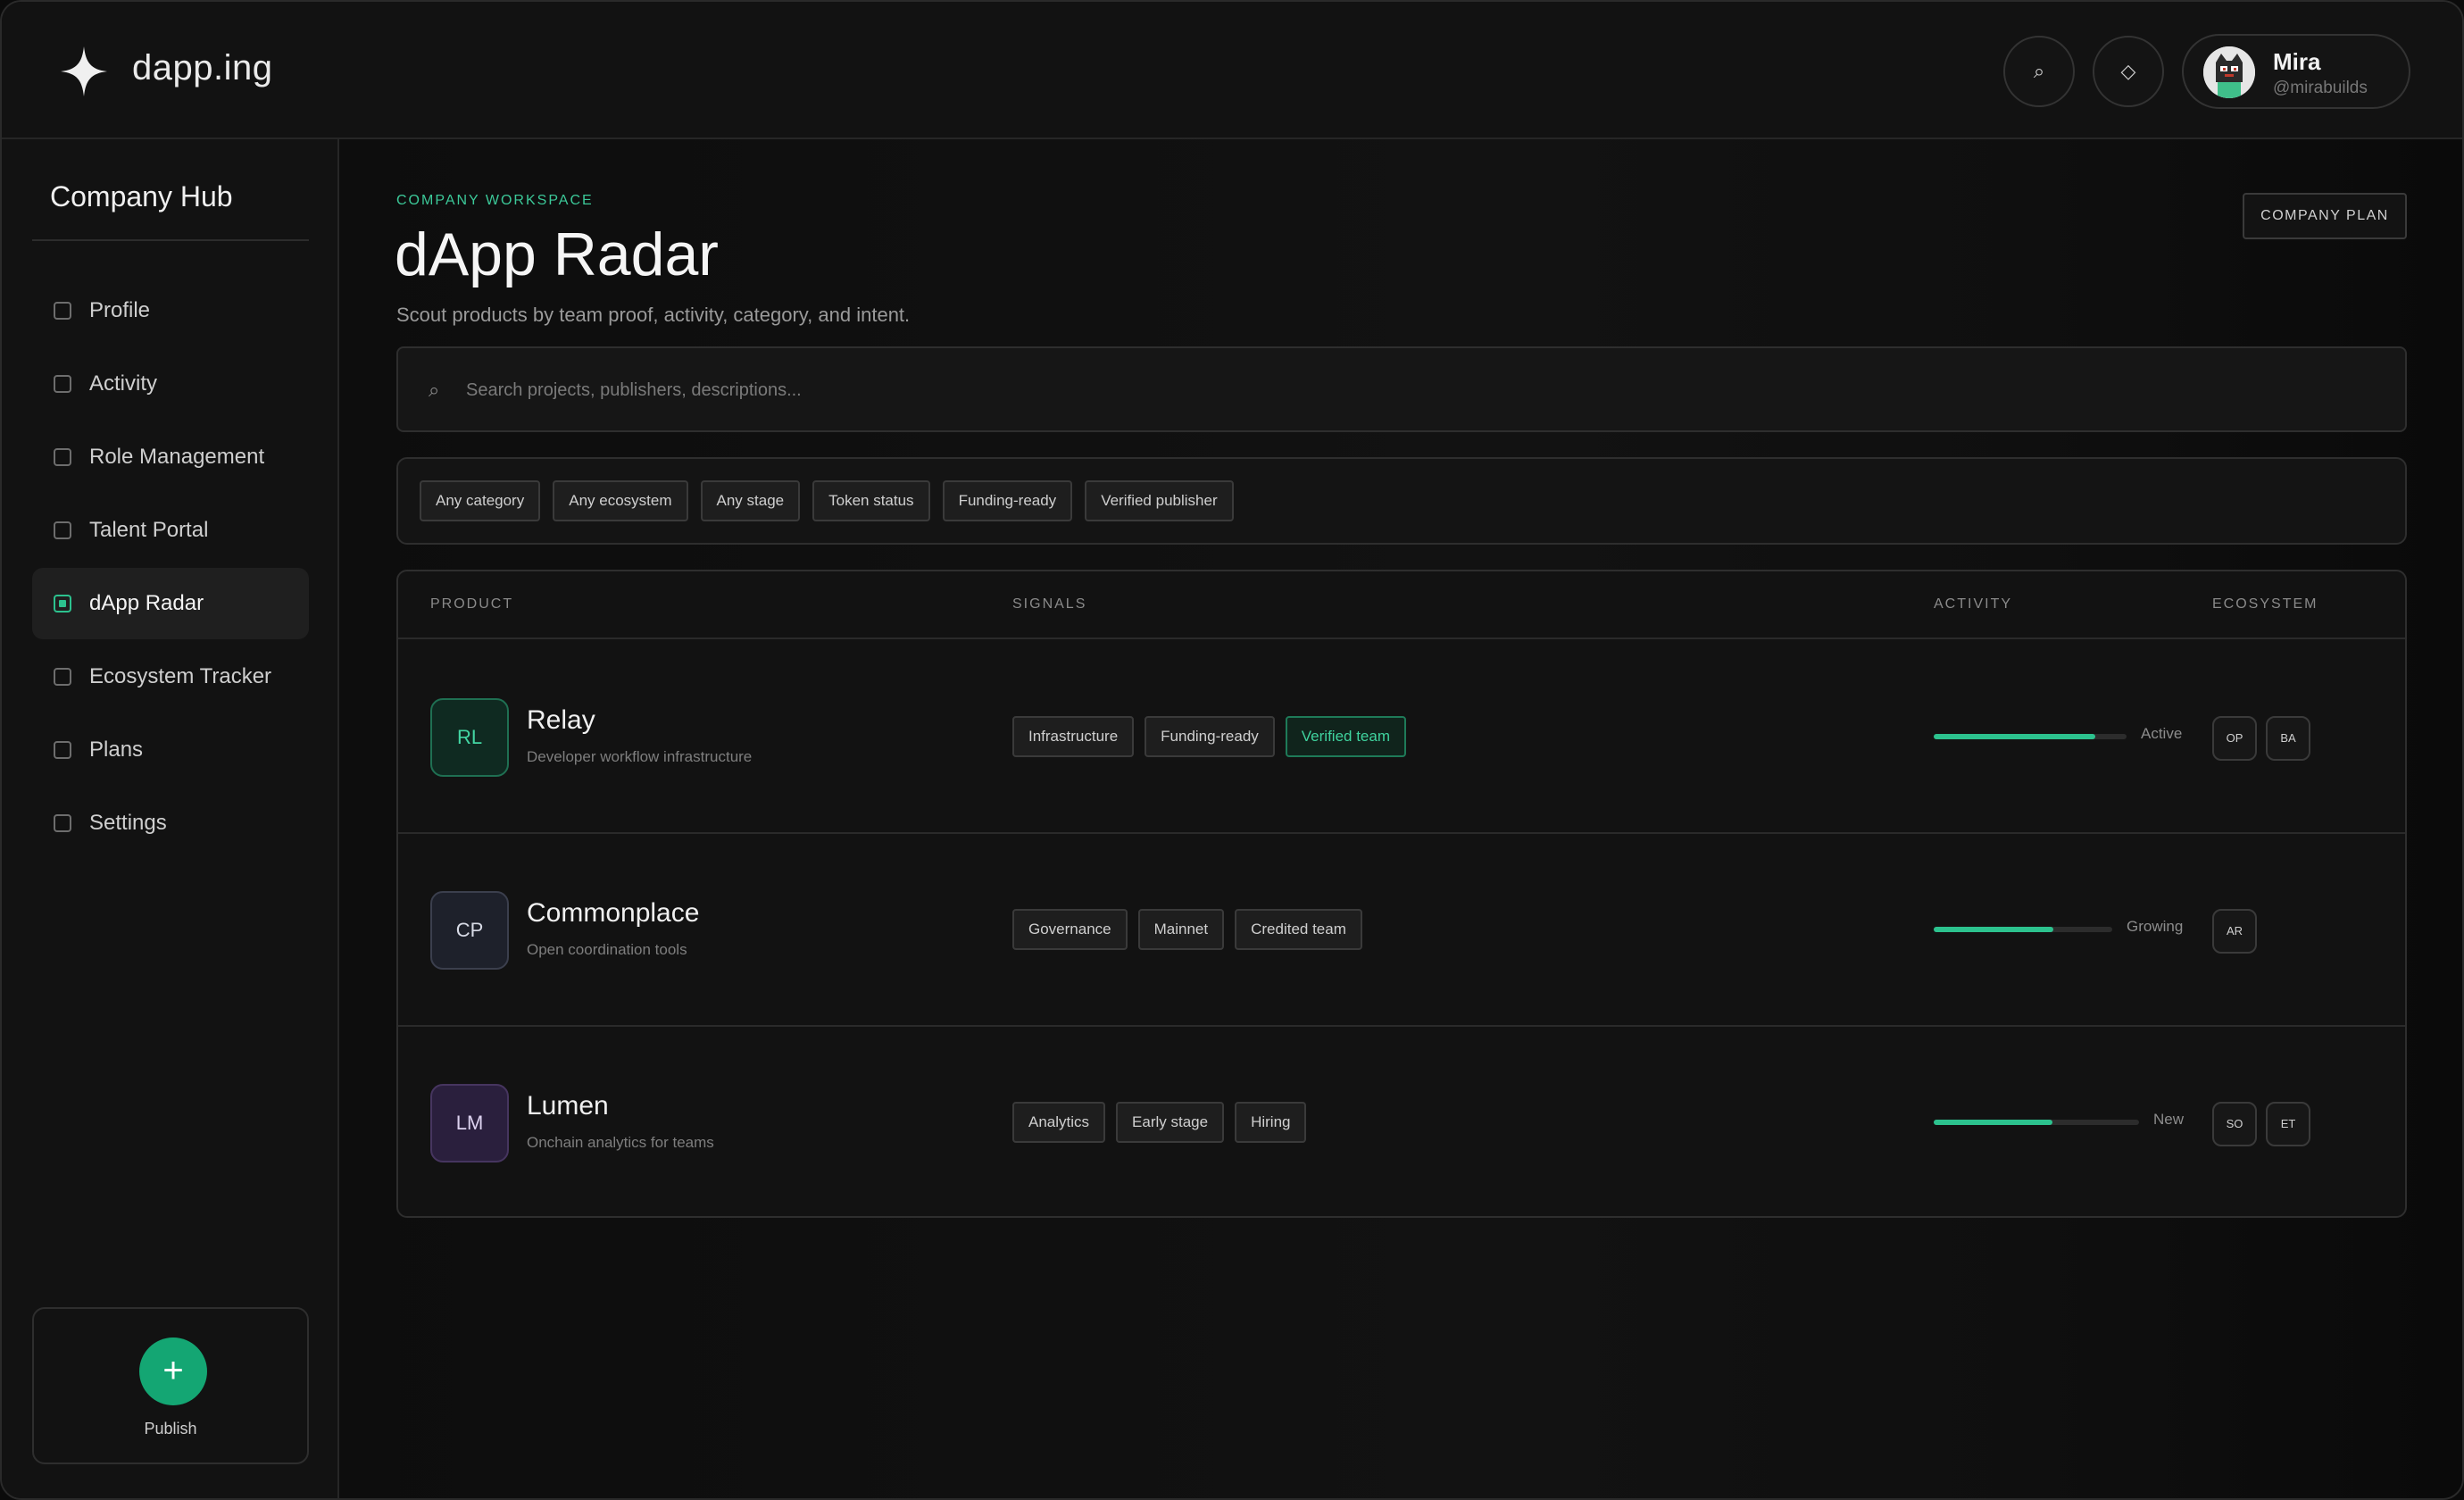 This screenshot has width=2464, height=1500. I want to click on brand-name: dapp.ing, so click(202, 68).